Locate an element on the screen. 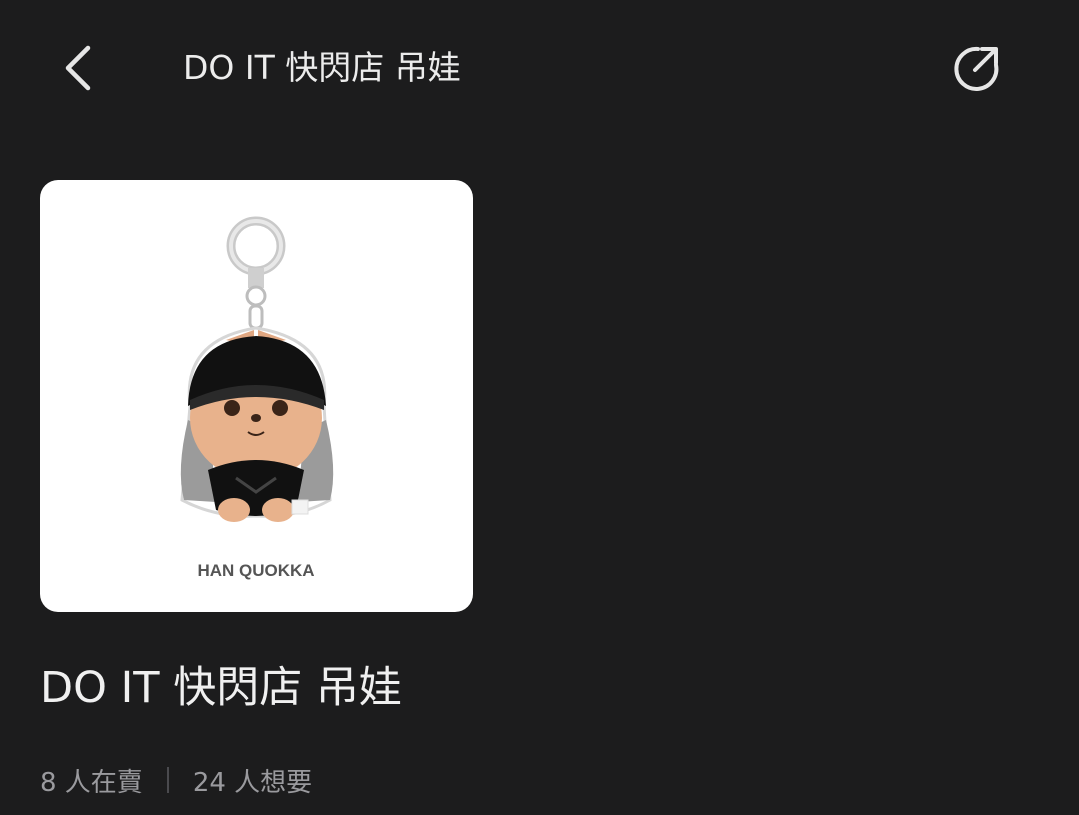 This screenshot has height=815, width=1079. back-button is located at coordinates (74, 68).